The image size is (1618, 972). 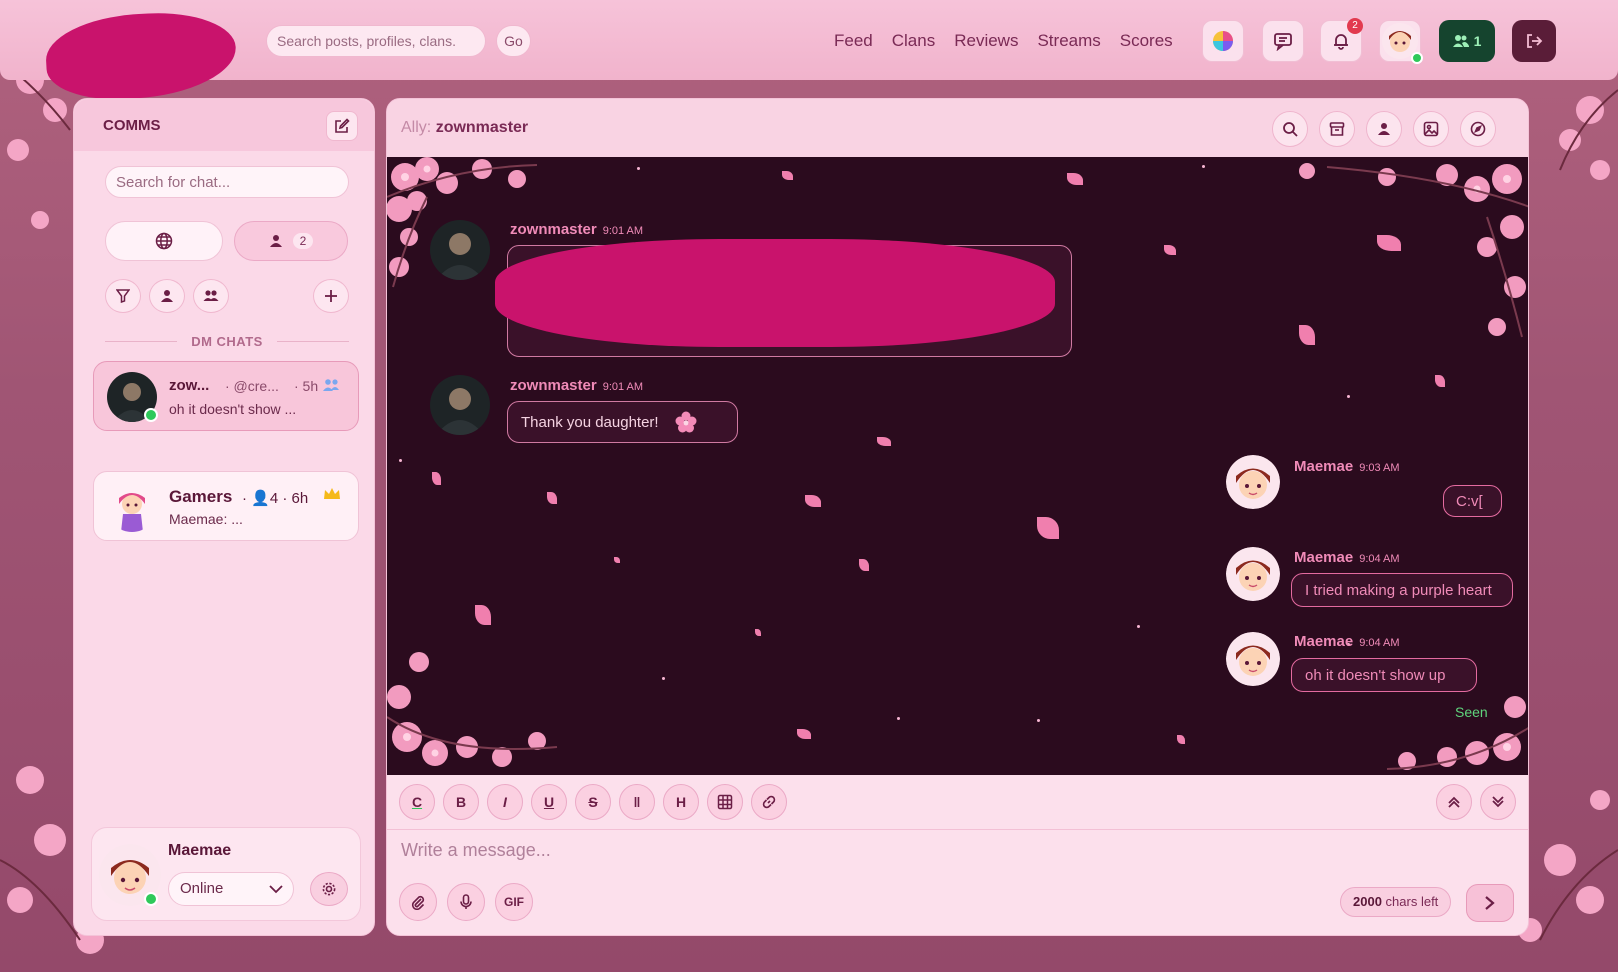 I want to click on current-user-name: Maemae, so click(x=200, y=850).